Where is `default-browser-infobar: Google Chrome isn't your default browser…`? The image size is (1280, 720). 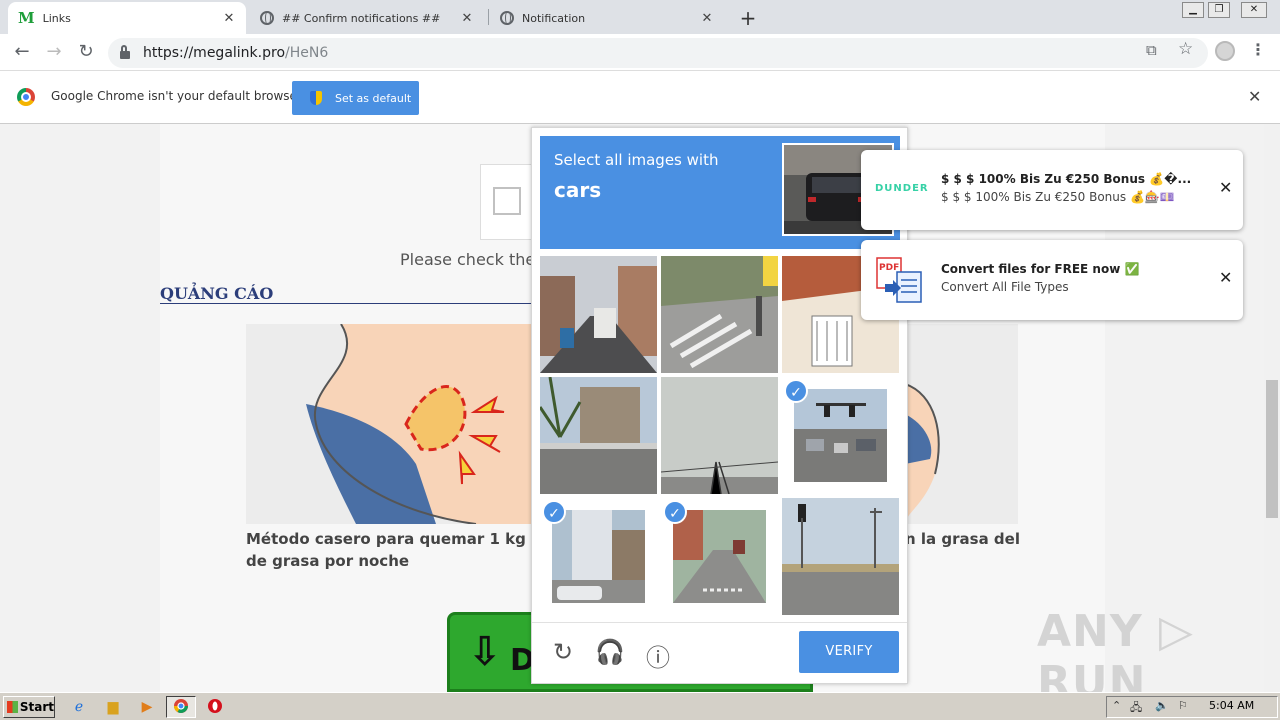
default-browser-infobar: Google Chrome isn't your default browser… is located at coordinates (640, 97).